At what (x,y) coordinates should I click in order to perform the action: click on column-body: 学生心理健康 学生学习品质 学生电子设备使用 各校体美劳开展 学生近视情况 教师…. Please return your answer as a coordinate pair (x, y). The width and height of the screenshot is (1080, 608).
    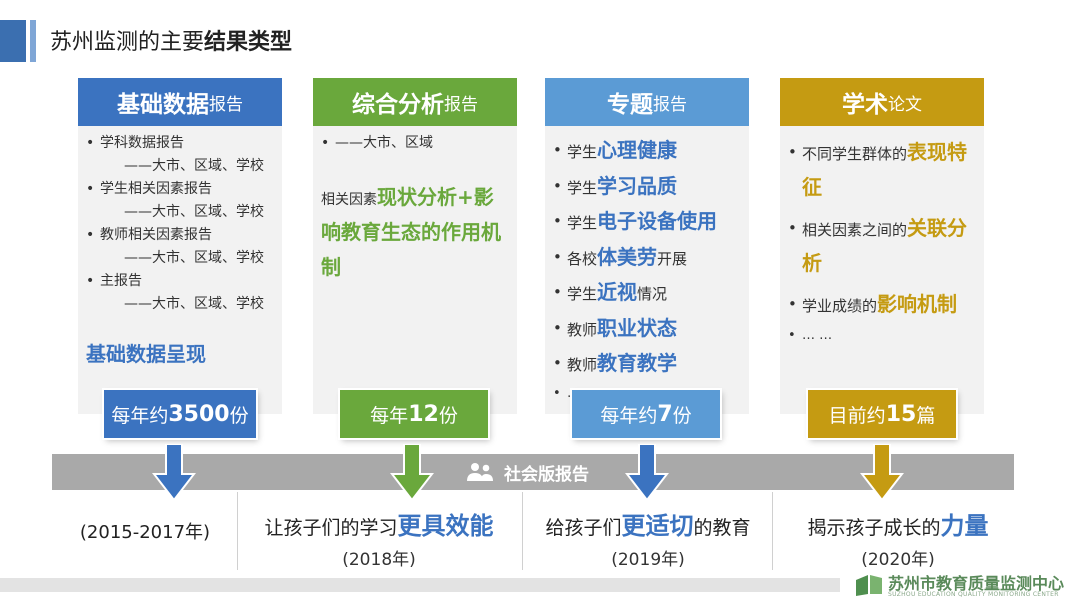
    Looking at the image, I should click on (648, 269).